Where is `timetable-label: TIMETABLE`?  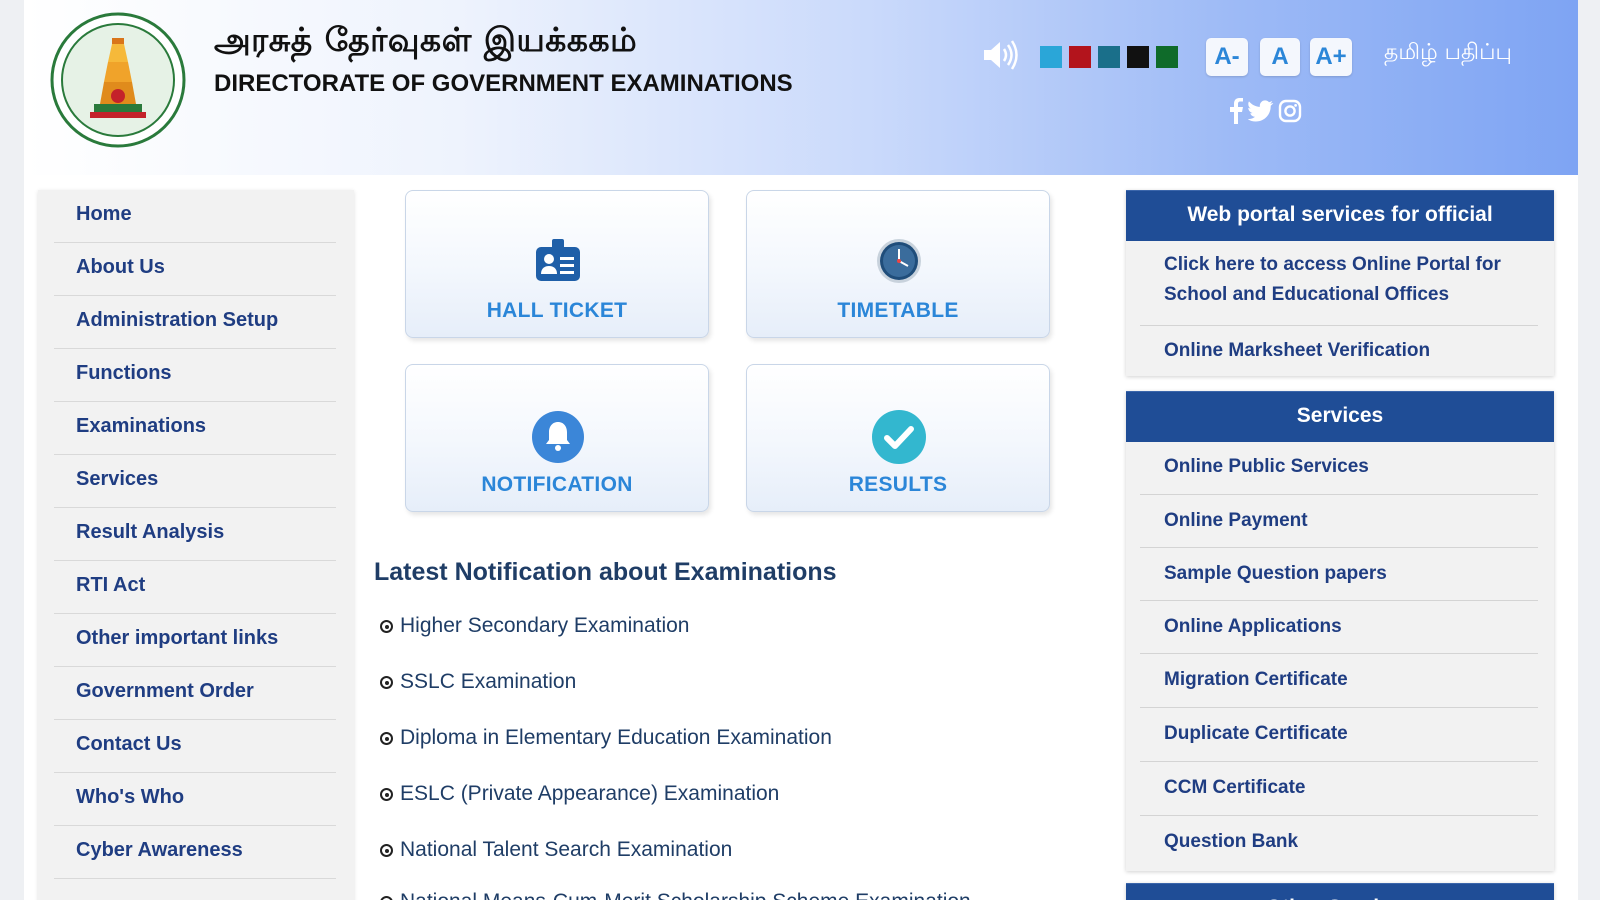
timetable-label: TIMETABLE is located at coordinates (898, 310).